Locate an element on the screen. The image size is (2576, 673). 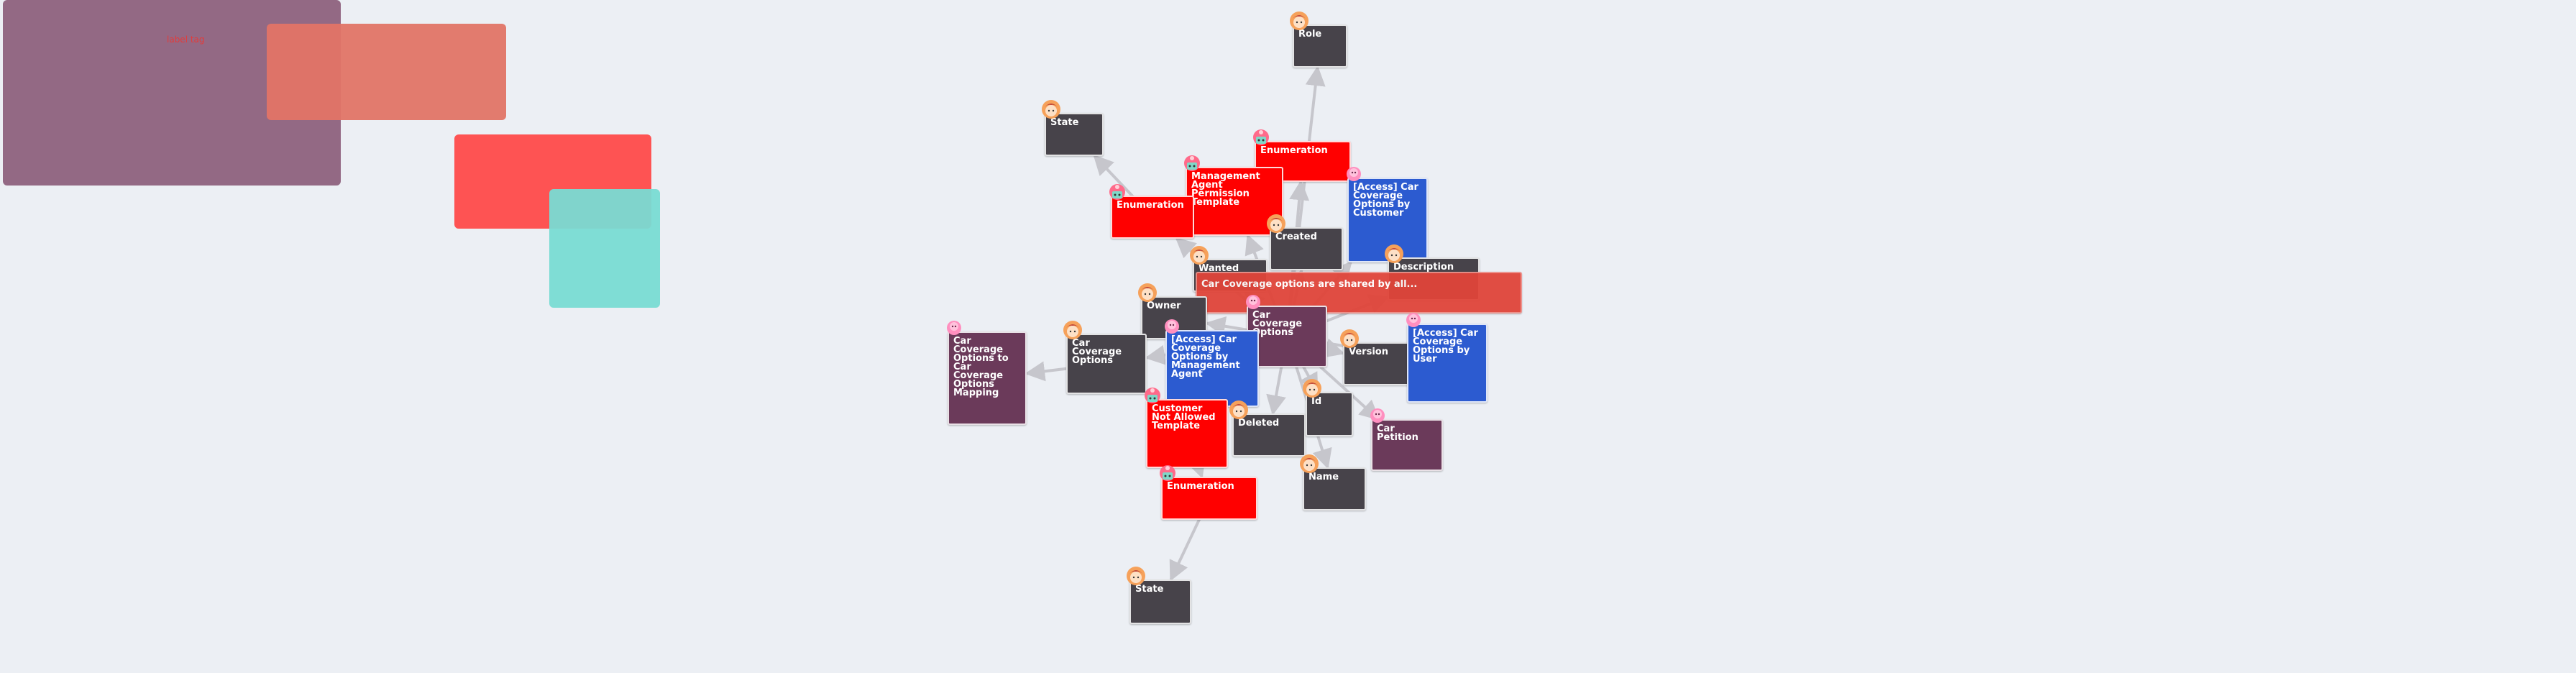
node-label: Management Agent Permission Template is located at coordinates (1225, 189).